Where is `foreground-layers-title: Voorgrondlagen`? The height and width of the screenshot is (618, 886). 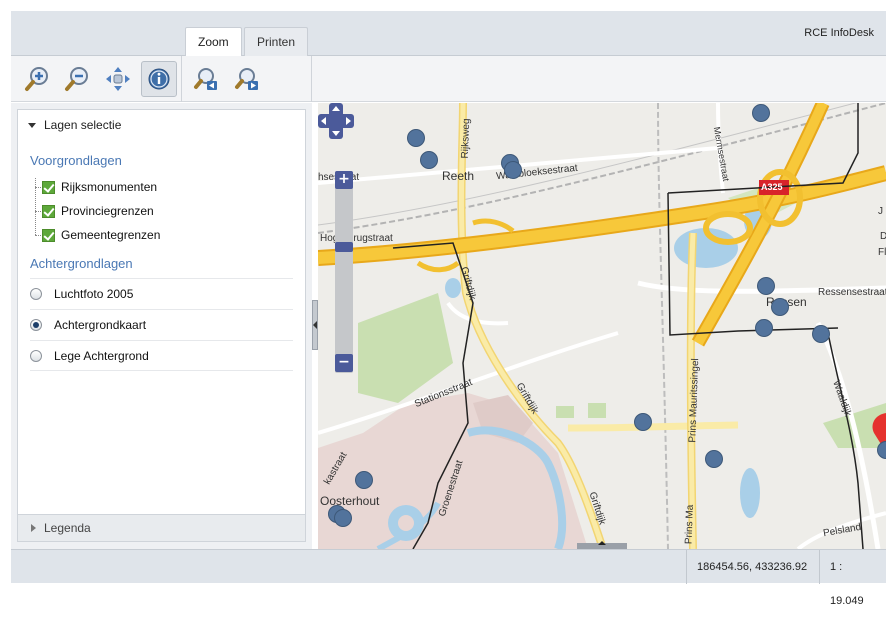 foreground-layers-title: Voorgrondlagen is located at coordinates (76, 160).